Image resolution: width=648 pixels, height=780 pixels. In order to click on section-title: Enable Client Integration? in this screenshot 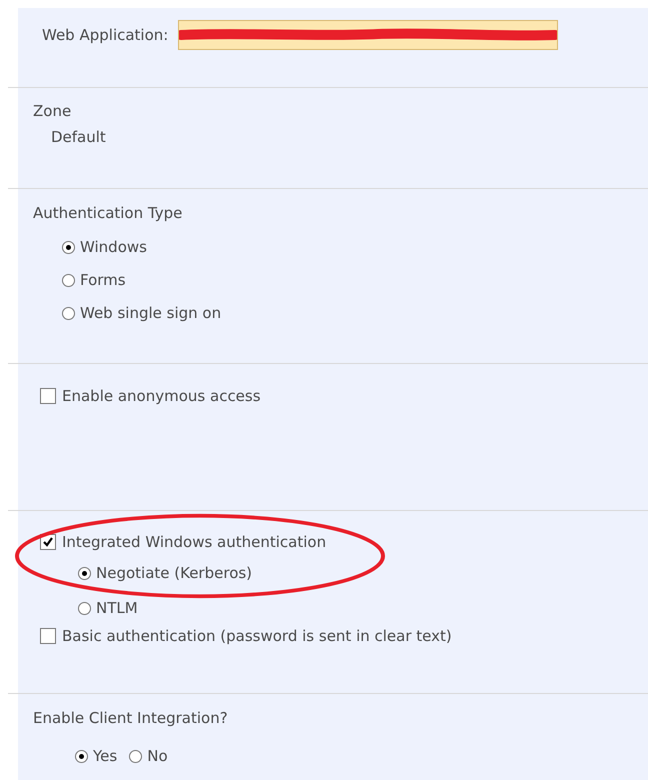, I will do `click(131, 718)`.